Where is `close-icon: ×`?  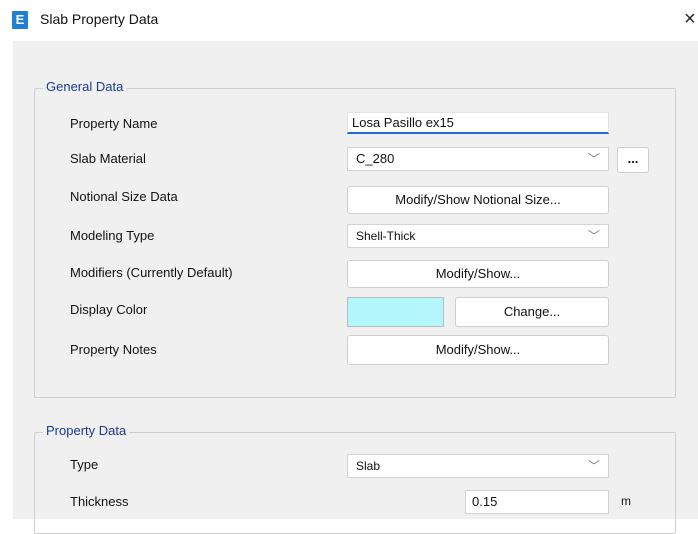 close-icon: × is located at coordinates (690, 19).